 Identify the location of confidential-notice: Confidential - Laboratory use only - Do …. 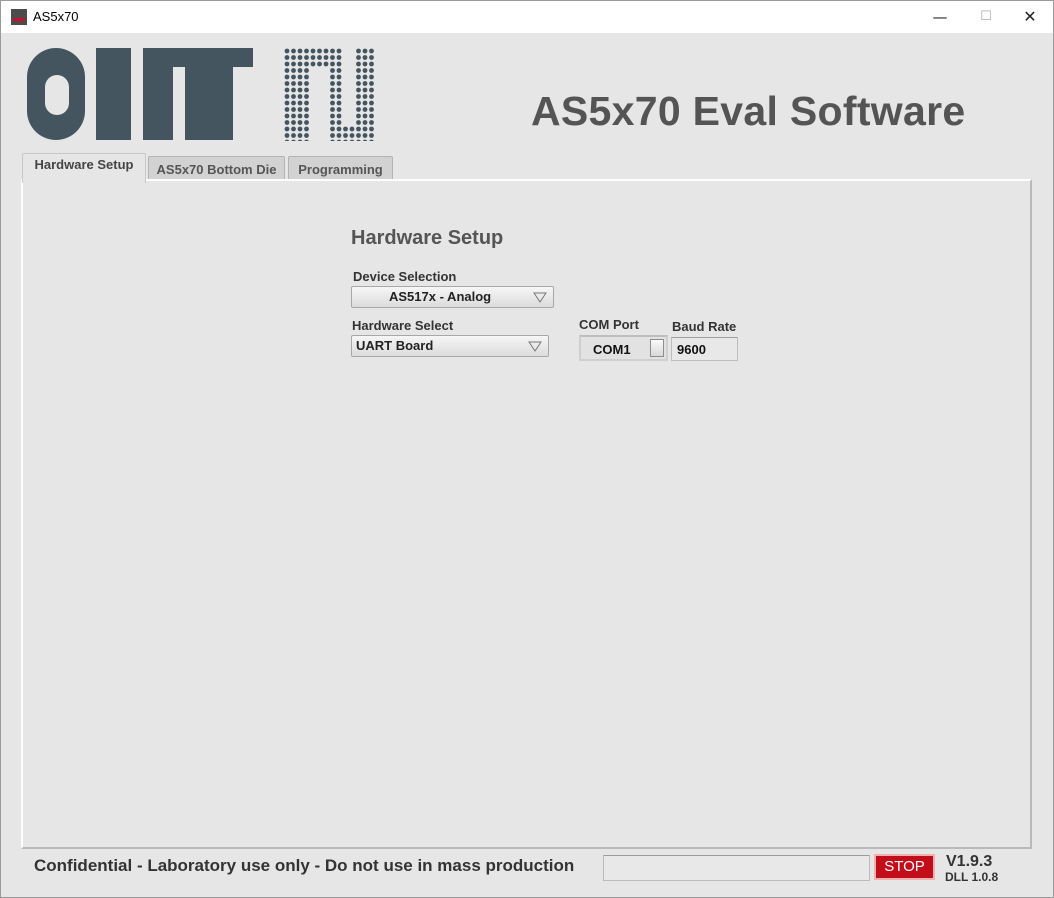
(304, 865).